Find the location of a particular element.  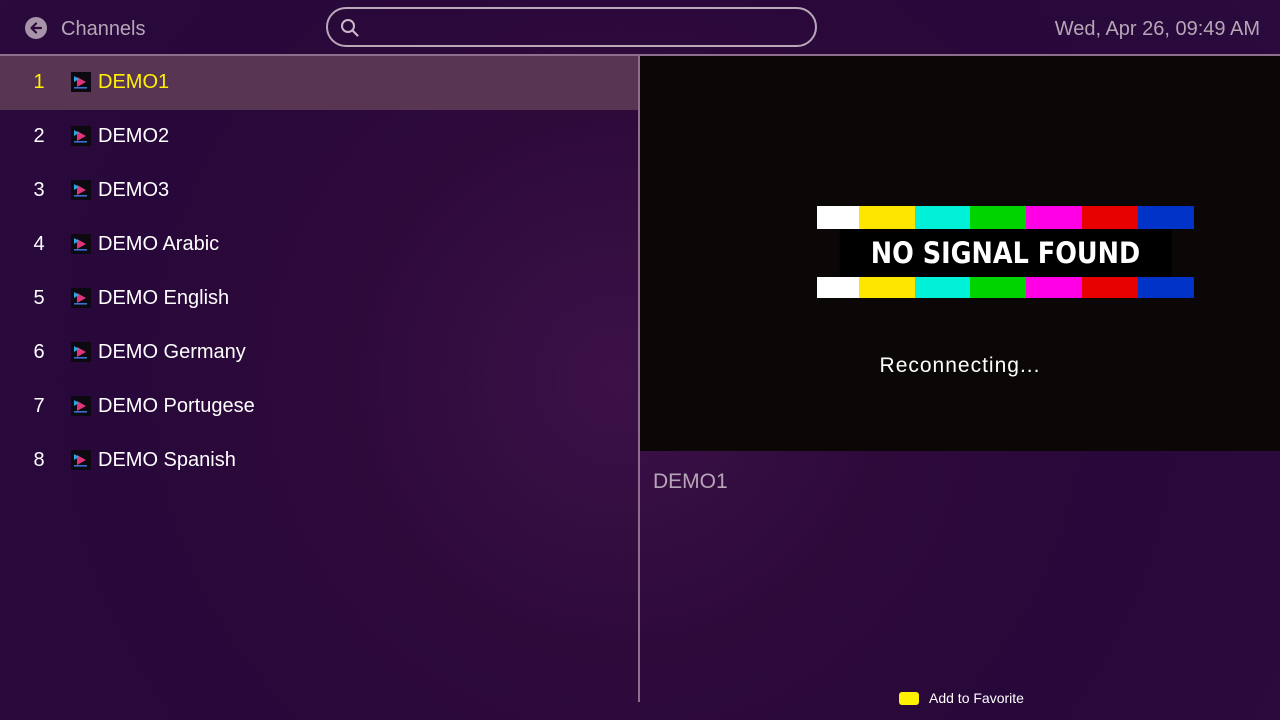

channel-row: 2 DEMO2 is located at coordinates (319, 137).